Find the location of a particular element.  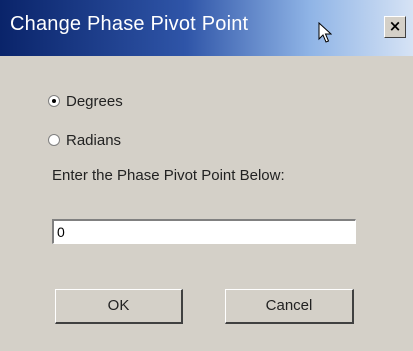

degrees-label: Degrees is located at coordinates (94, 101).